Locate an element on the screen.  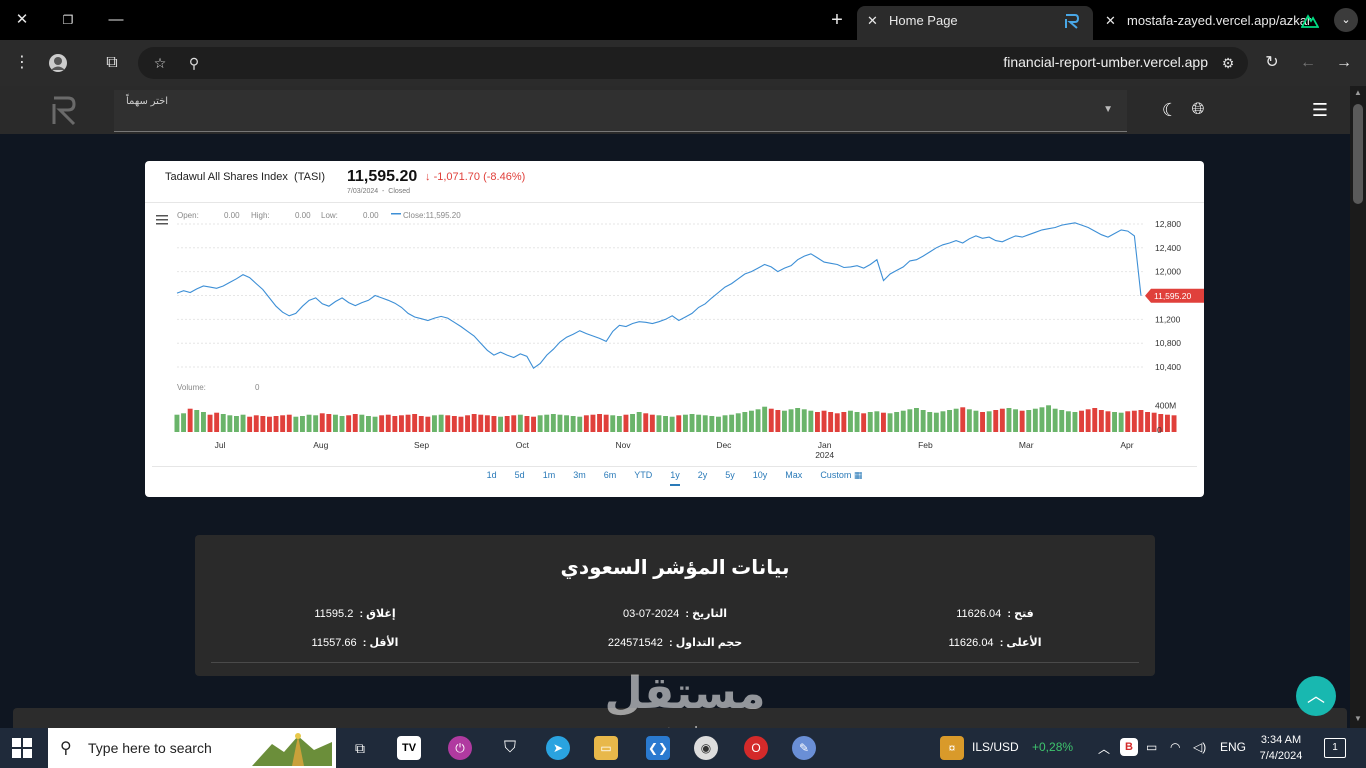
restore-window-icon: ❐ is located at coordinates (68, 20).